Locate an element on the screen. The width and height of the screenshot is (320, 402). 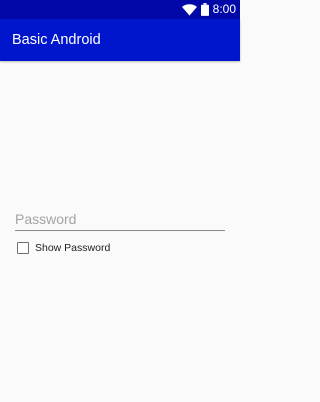
app-bar: Basic Android is located at coordinates (120, 40).